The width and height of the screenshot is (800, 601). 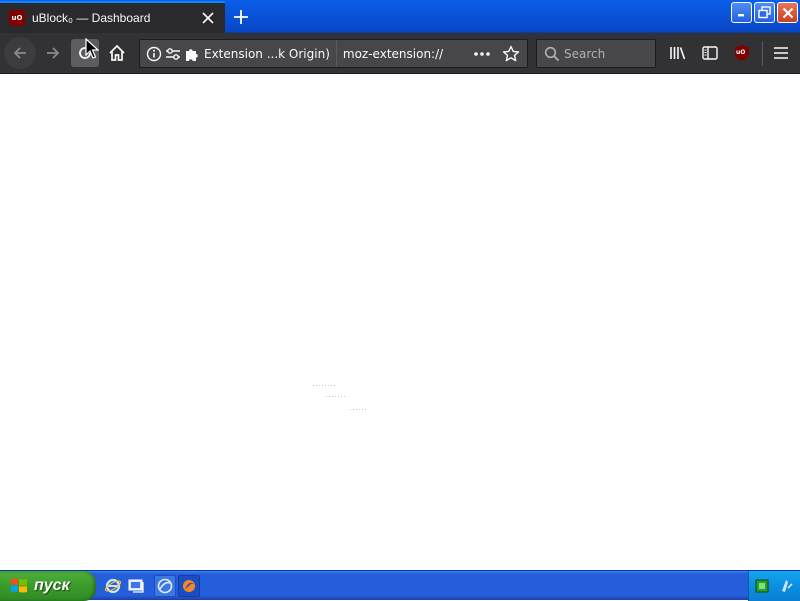 I want to click on minimize-icon, so click(x=741, y=15).